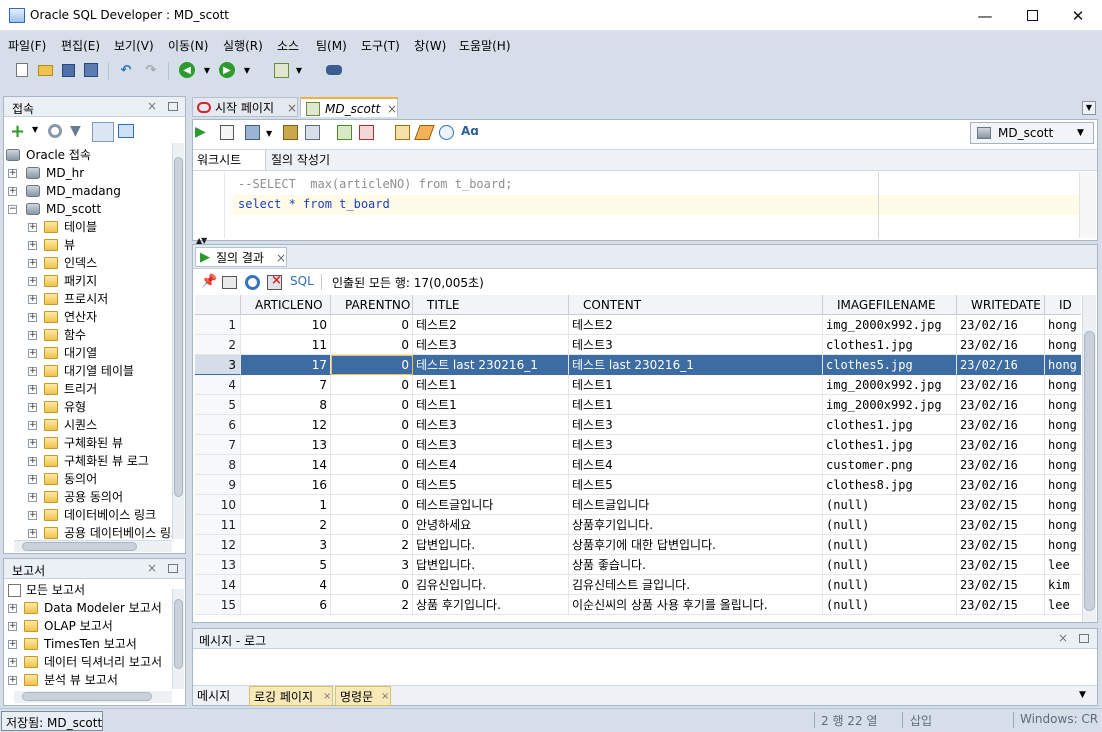 This screenshot has width=1102, height=732. Describe the element at coordinates (638, 445) in the screenshot. I see `table-row: 7 13 0 테스트3 테스트3 clothes1.jpg 23/02/16 hong` at that location.